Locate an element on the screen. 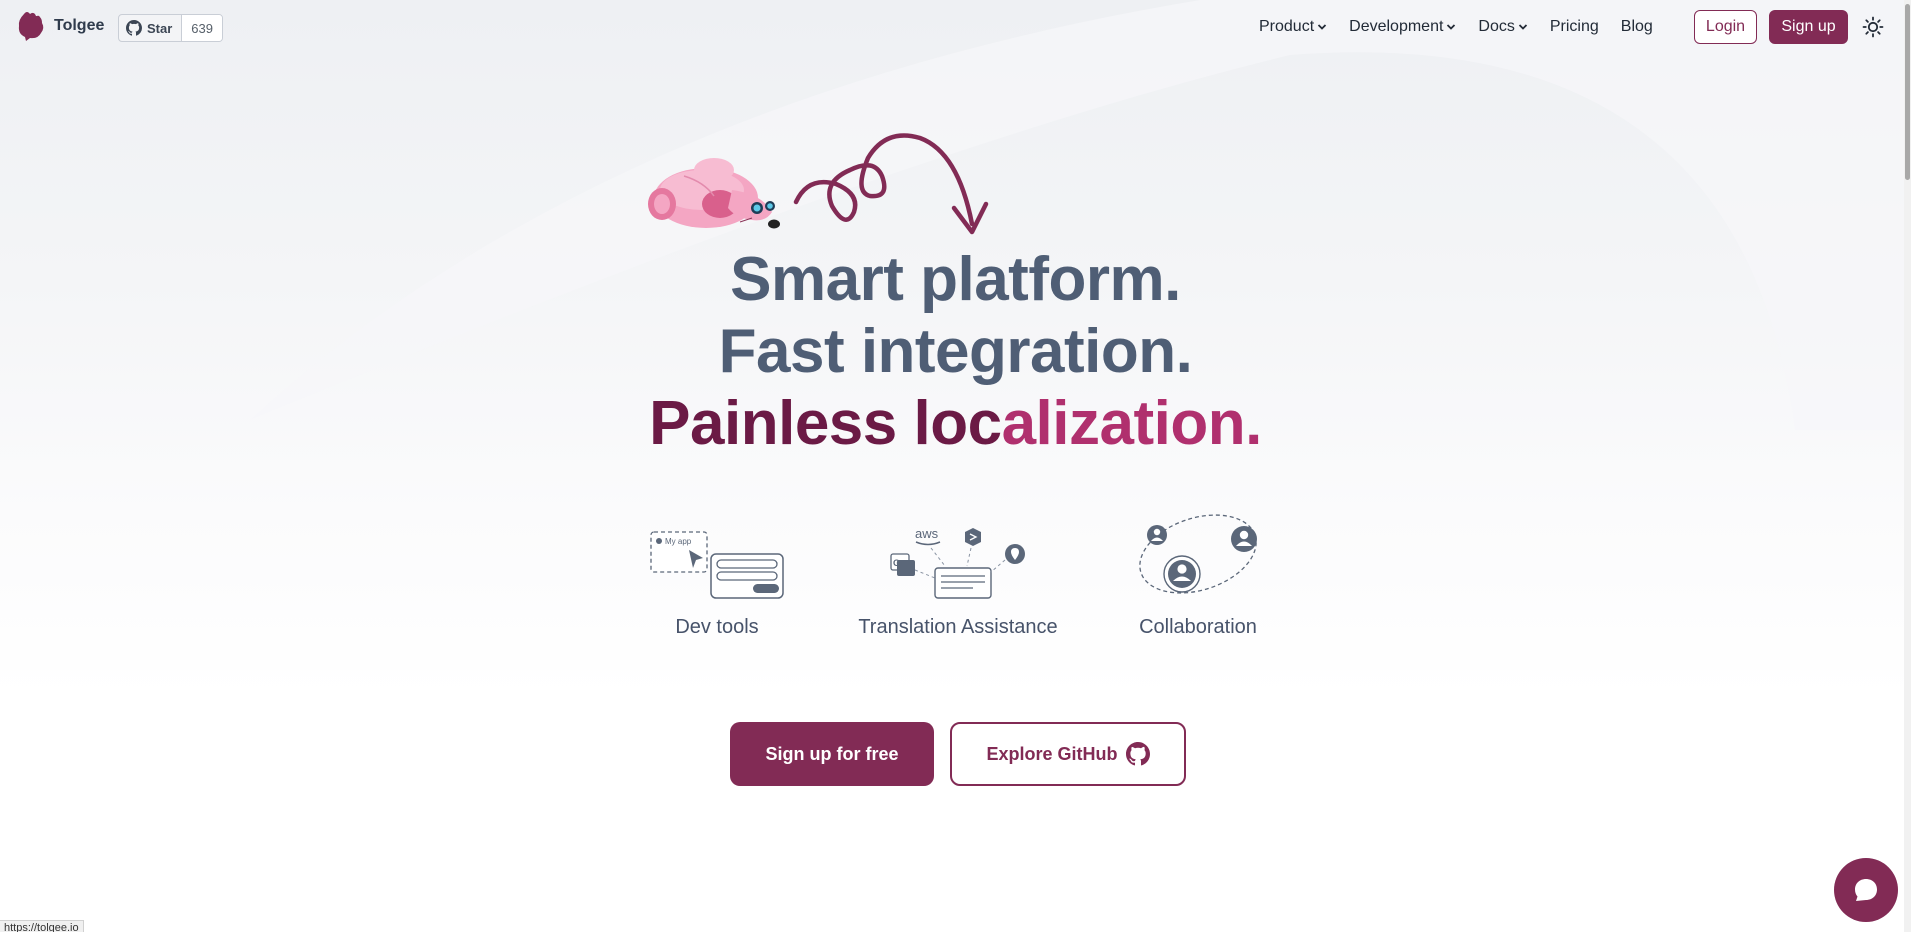 The width and height of the screenshot is (1911, 932). hero-line-3-part-1: Painless loc is located at coordinates (825, 423).